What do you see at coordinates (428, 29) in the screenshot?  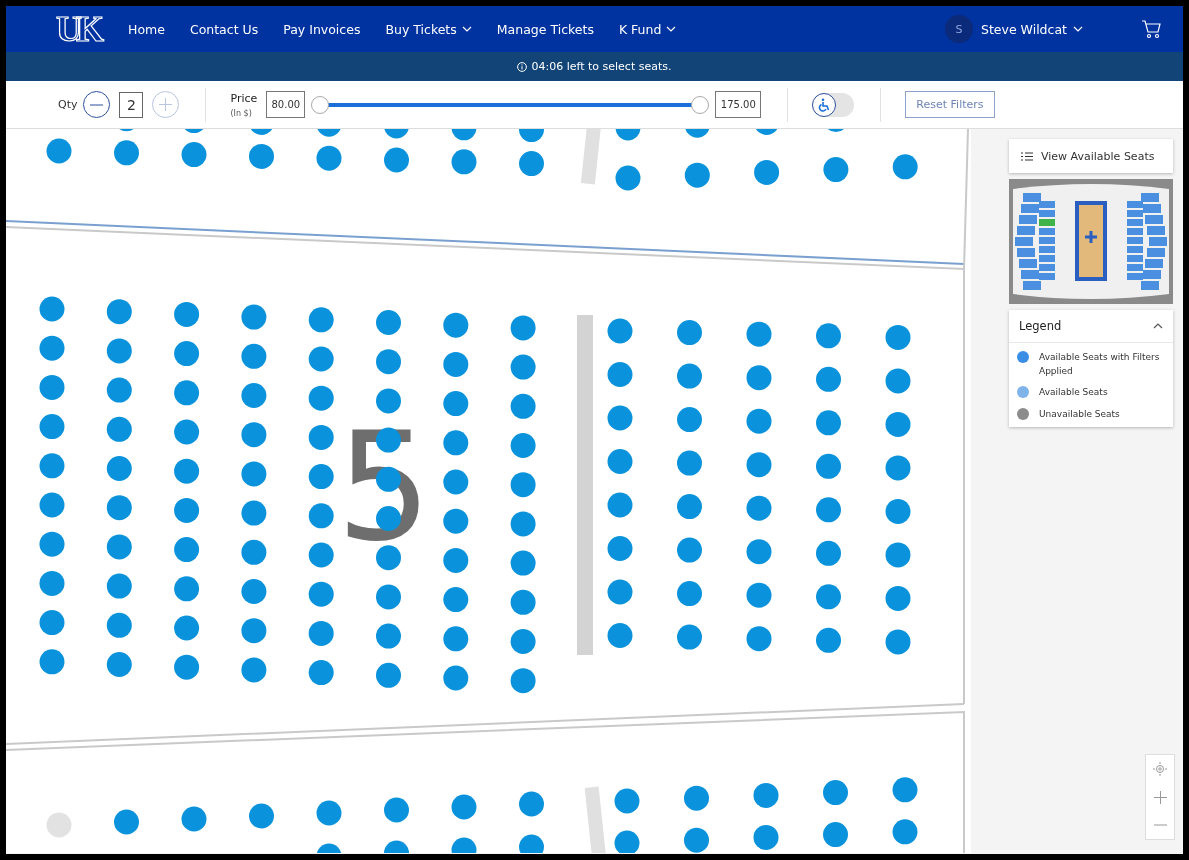 I see `nav-link: Buy Tickets` at bounding box center [428, 29].